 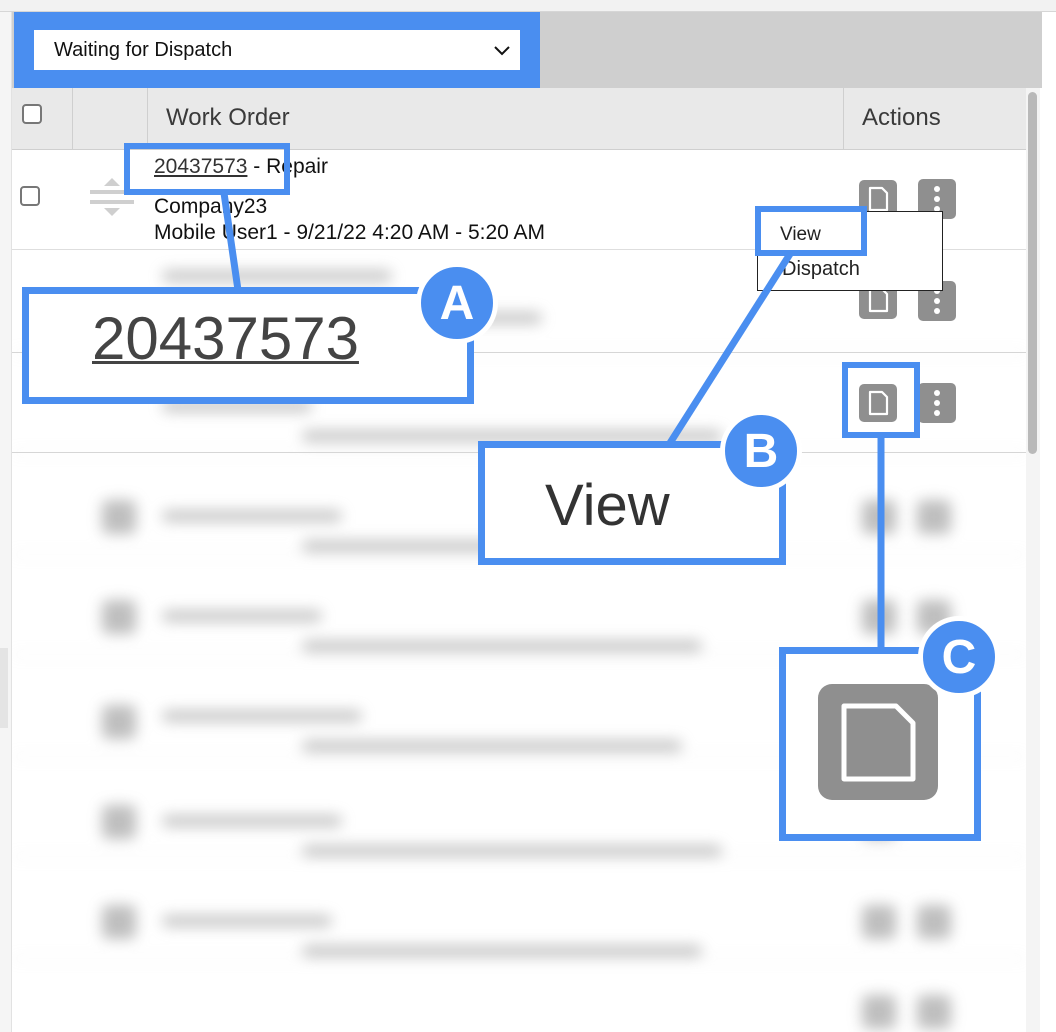 I want to click on connector-a, so click(x=231, y=241).